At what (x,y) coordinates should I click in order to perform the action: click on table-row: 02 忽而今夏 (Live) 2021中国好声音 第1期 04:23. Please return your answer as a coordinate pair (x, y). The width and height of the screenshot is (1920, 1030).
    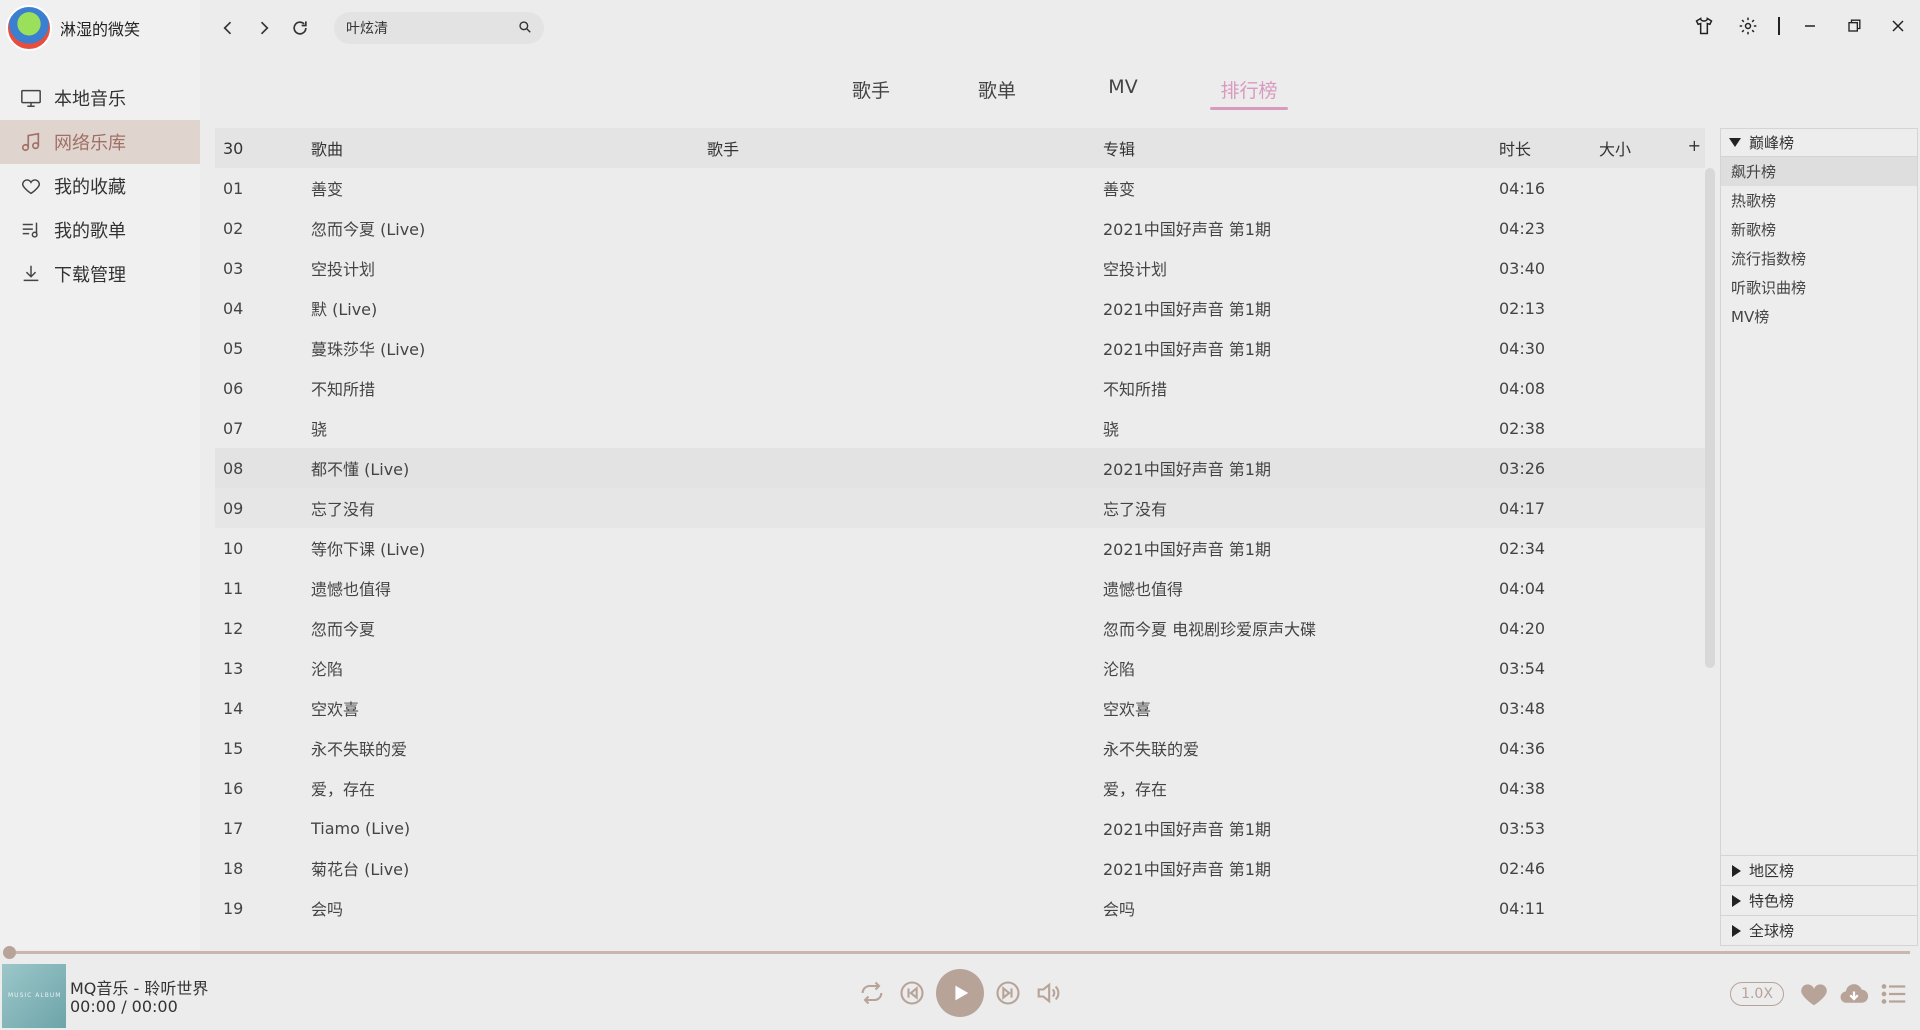
    Looking at the image, I should click on (960, 228).